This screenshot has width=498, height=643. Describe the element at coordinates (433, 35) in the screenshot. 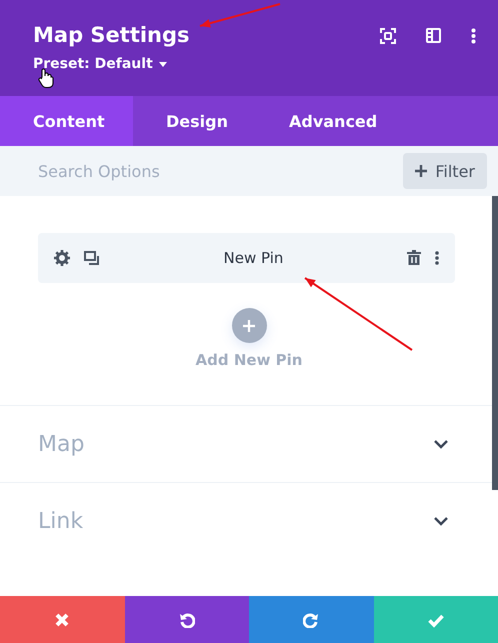

I see `split-view-icon` at that location.